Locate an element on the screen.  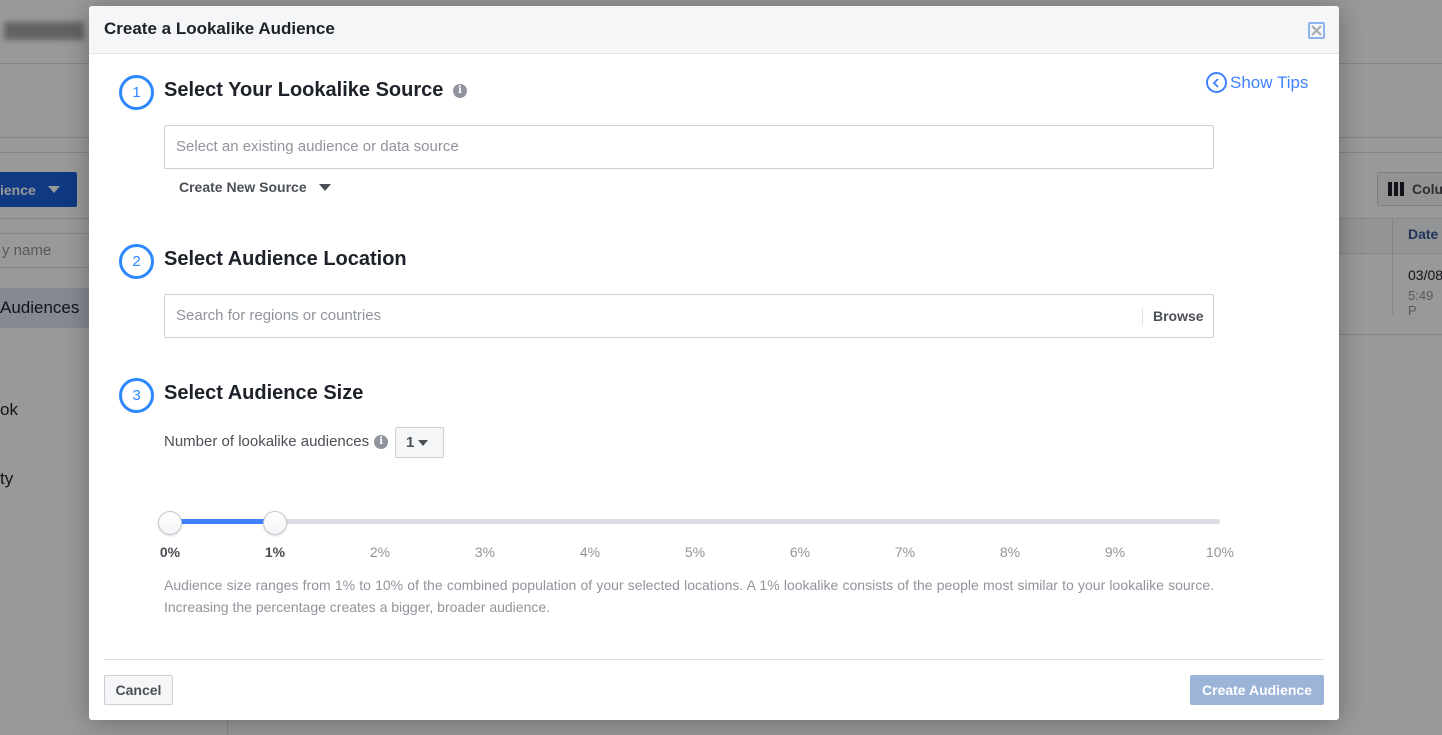
step-1-badge: 1 is located at coordinates (136, 92).